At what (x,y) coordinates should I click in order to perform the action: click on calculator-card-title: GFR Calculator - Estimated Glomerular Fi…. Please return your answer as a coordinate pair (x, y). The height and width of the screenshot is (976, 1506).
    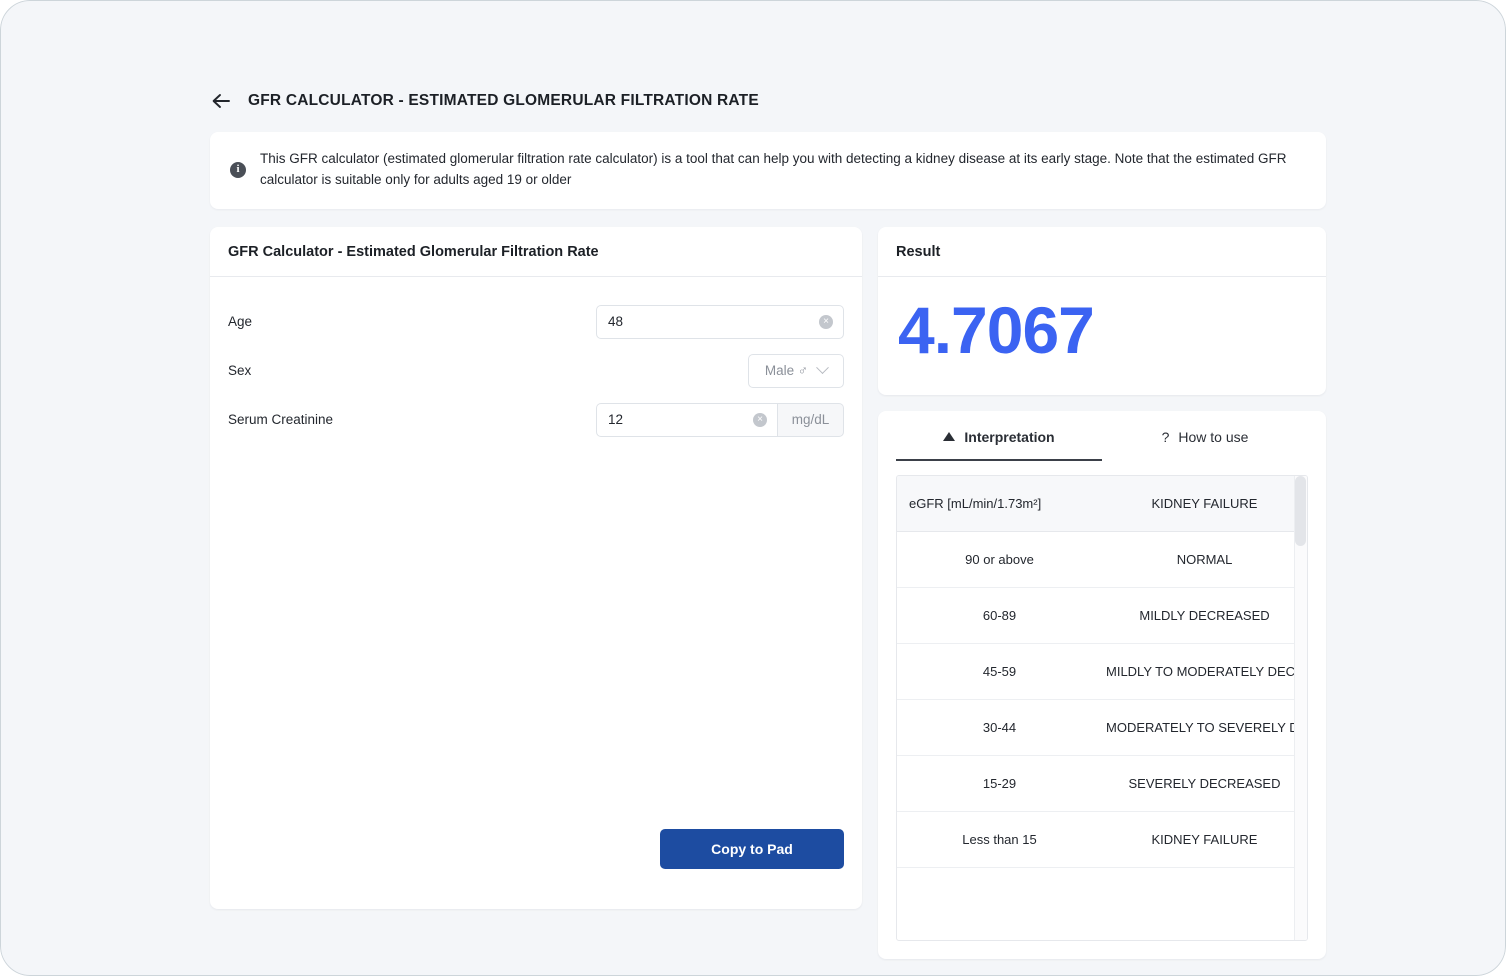
    Looking at the image, I should click on (536, 252).